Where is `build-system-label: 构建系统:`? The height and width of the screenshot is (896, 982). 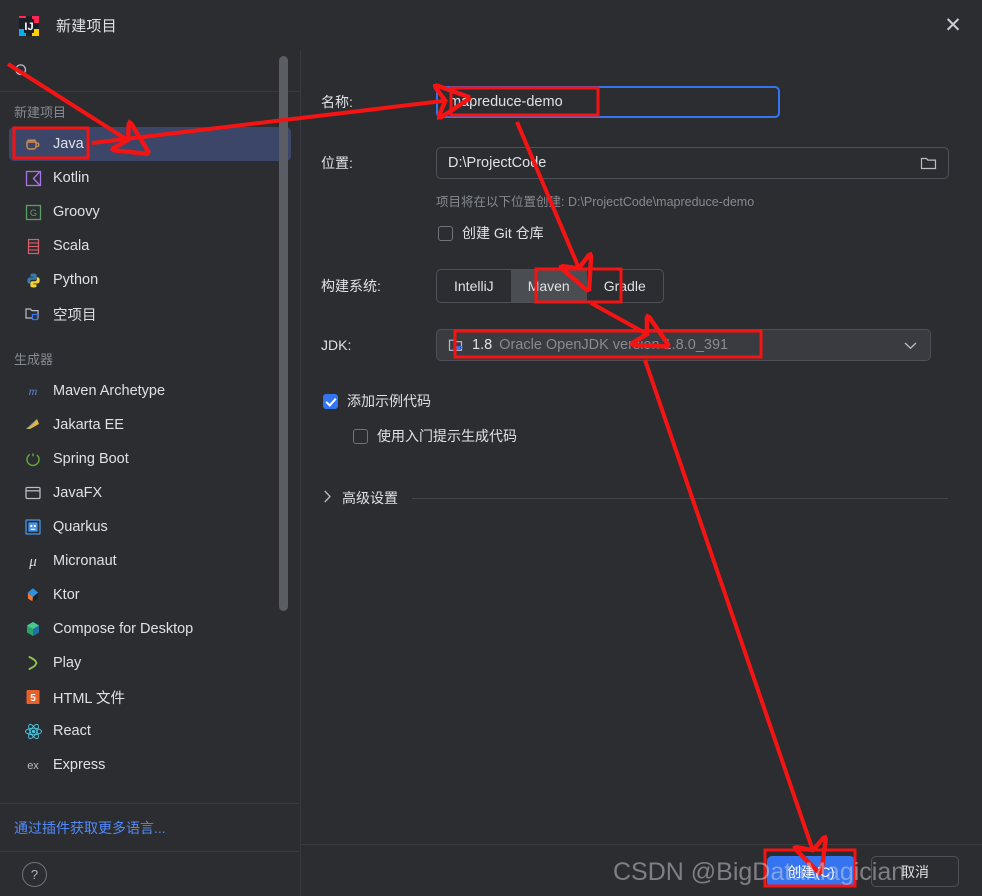
build-system-label: 构建系统: is located at coordinates (351, 286).